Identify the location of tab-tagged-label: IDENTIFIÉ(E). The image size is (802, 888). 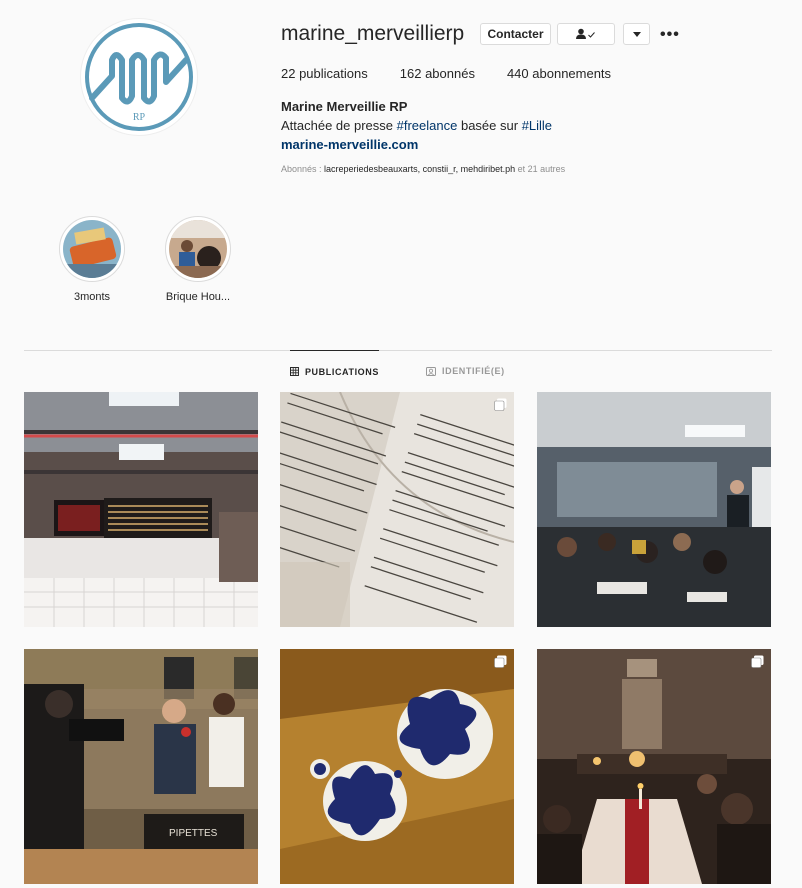
(473, 371).